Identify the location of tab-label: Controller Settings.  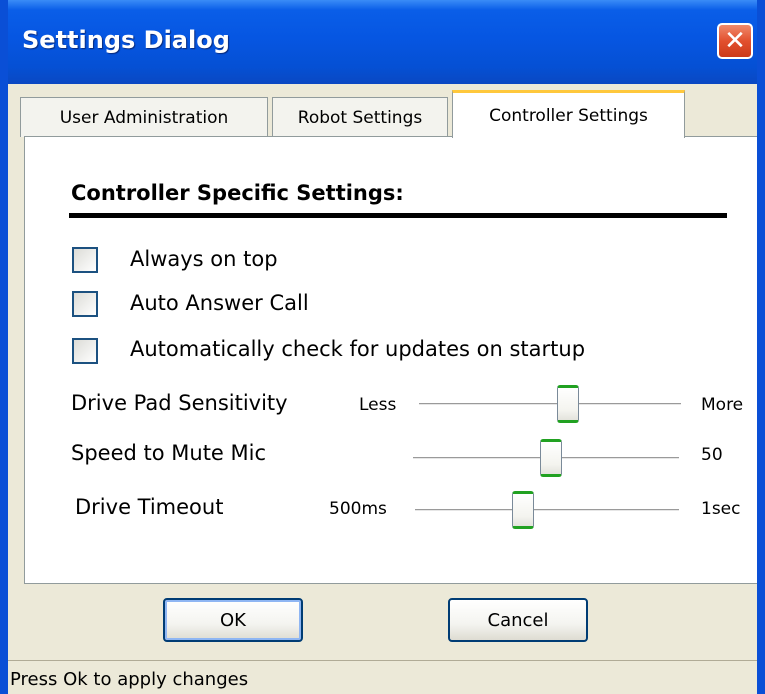
(568, 115).